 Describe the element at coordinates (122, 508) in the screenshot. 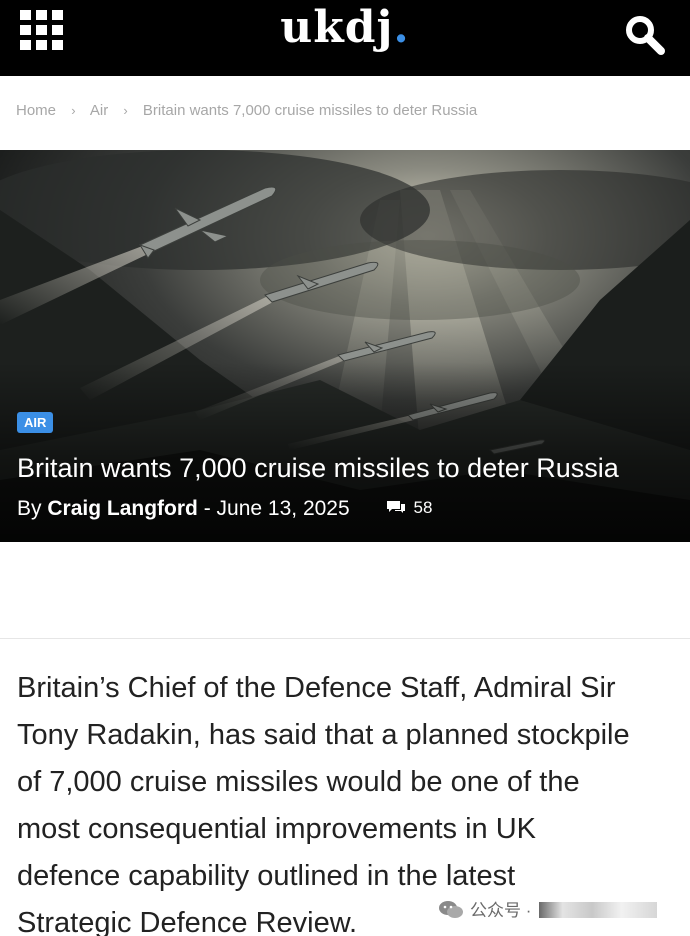

I see `author-link: Craig Langford` at that location.